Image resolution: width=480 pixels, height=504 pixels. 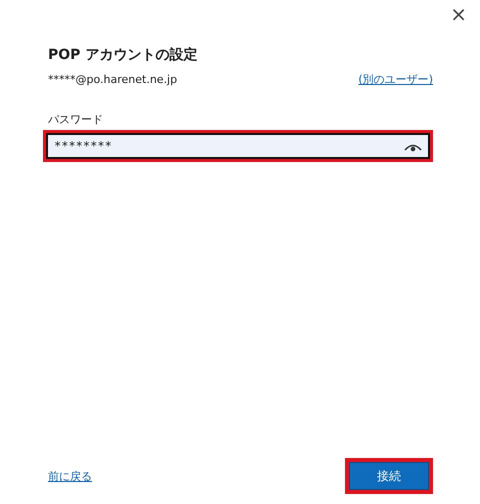 I want to click on password-label: パスワード, so click(x=76, y=119).